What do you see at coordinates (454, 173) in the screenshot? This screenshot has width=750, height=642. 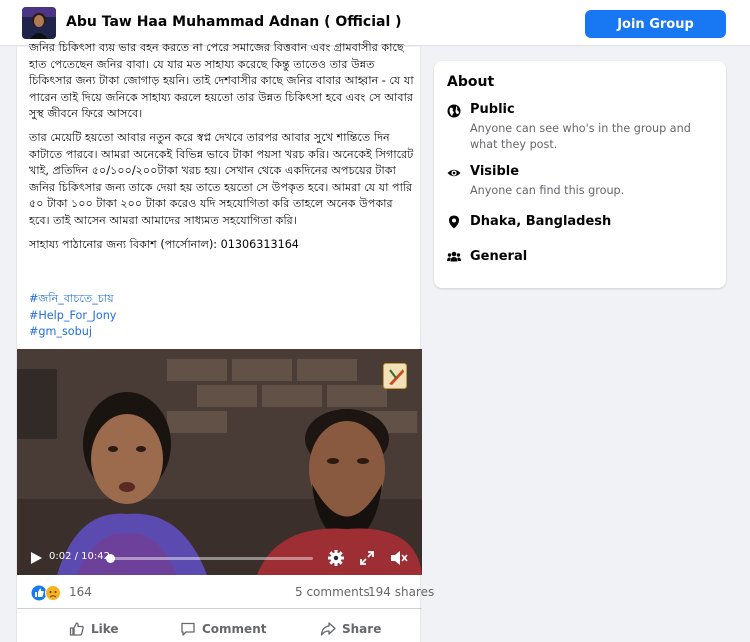 I see `eye-icon` at bounding box center [454, 173].